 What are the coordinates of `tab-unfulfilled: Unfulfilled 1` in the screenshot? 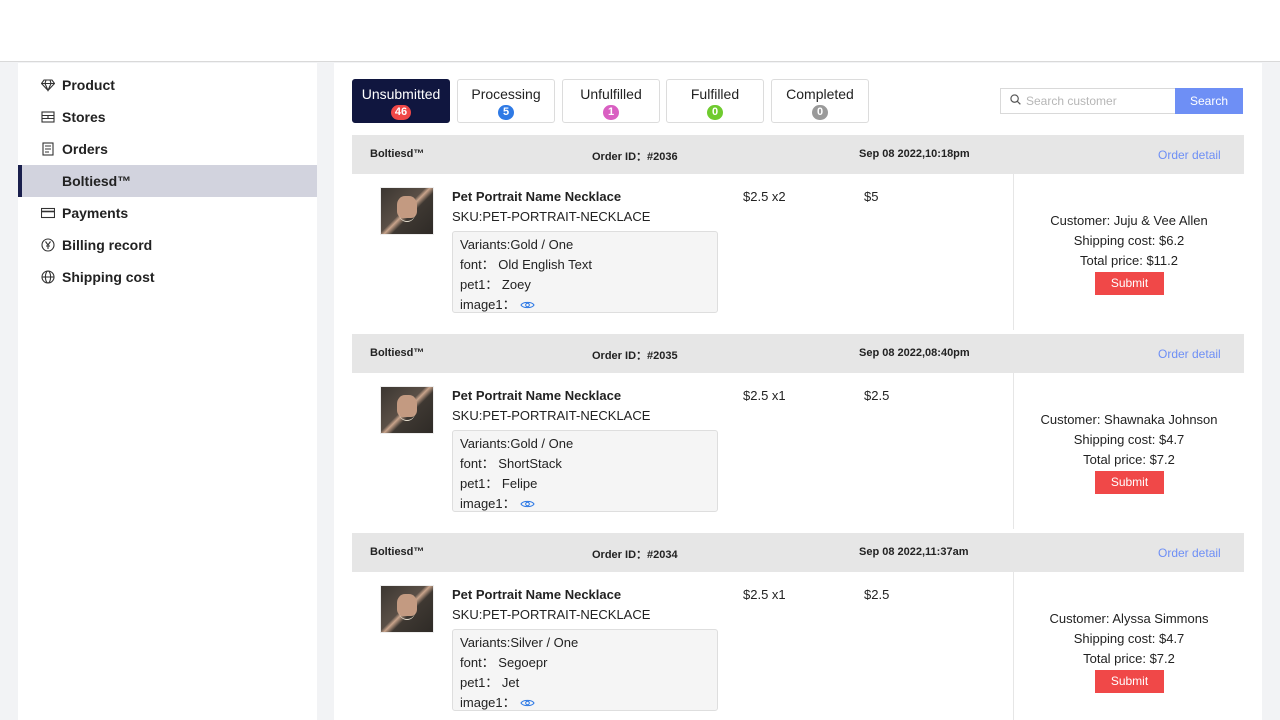 It's located at (611, 101).